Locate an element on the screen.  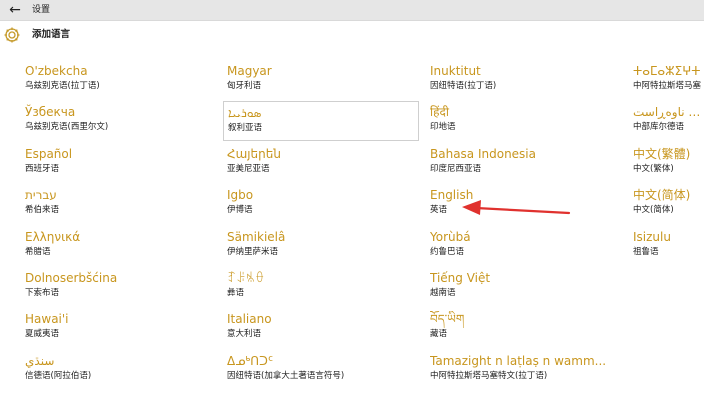
language-name: Sämikielâ is located at coordinates (256, 237).